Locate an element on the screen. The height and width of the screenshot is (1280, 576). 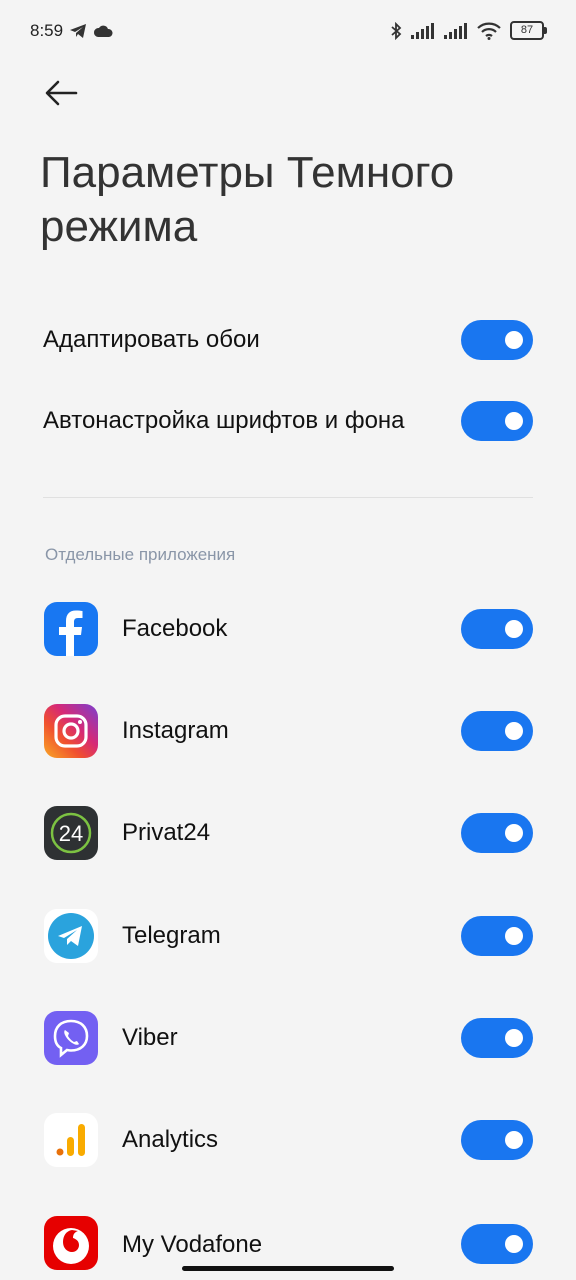
svg-text: 24 is located at coordinates (71, 833).